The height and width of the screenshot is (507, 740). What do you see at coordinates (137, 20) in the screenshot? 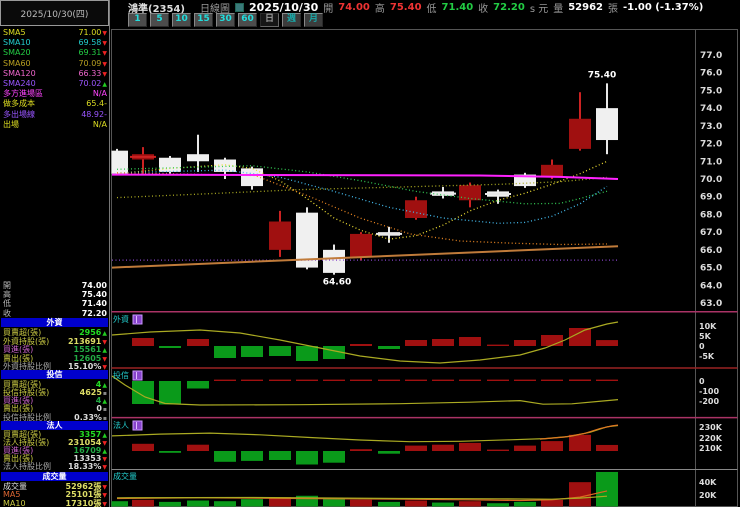
I see `timeframe-button-1: 1` at bounding box center [137, 20].